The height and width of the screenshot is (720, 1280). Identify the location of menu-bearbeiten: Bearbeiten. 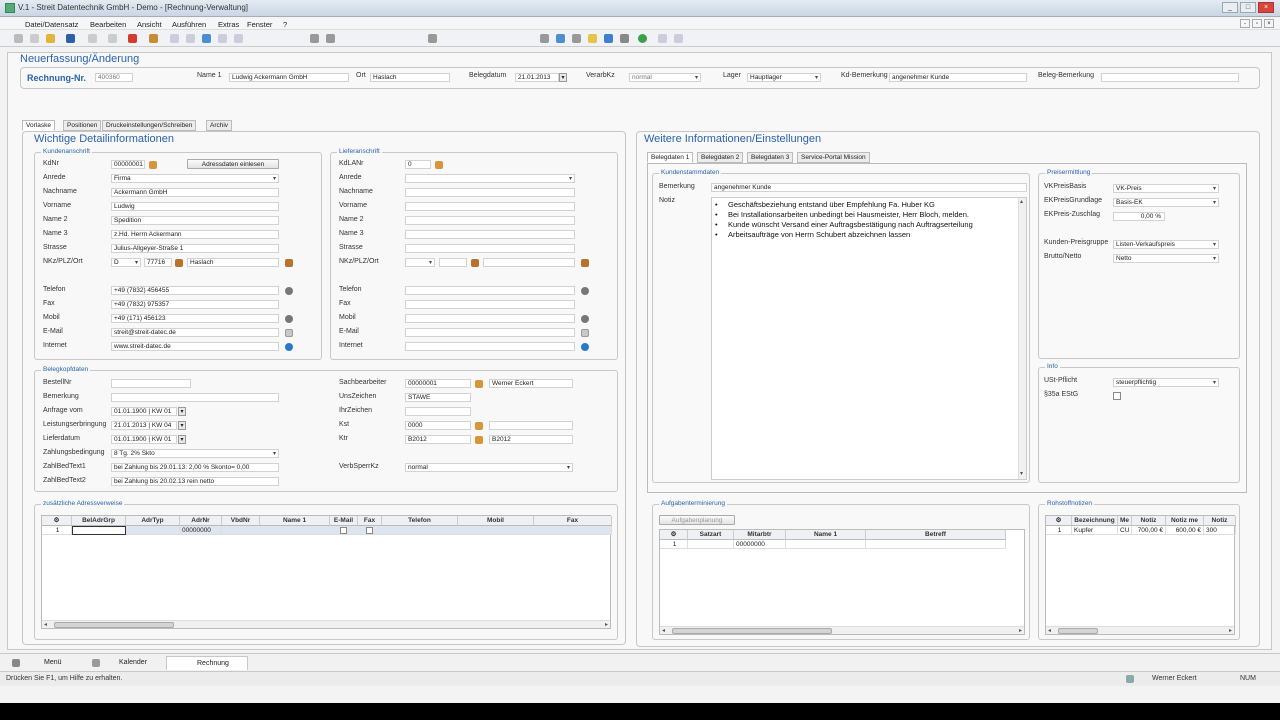
(108, 24).